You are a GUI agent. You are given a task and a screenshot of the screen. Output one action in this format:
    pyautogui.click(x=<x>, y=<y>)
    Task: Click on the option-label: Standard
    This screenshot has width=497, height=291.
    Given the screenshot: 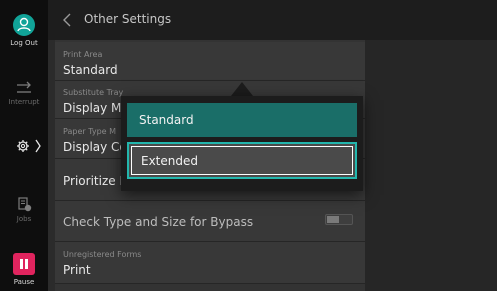 What is the action you would take?
    pyautogui.click(x=166, y=120)
    